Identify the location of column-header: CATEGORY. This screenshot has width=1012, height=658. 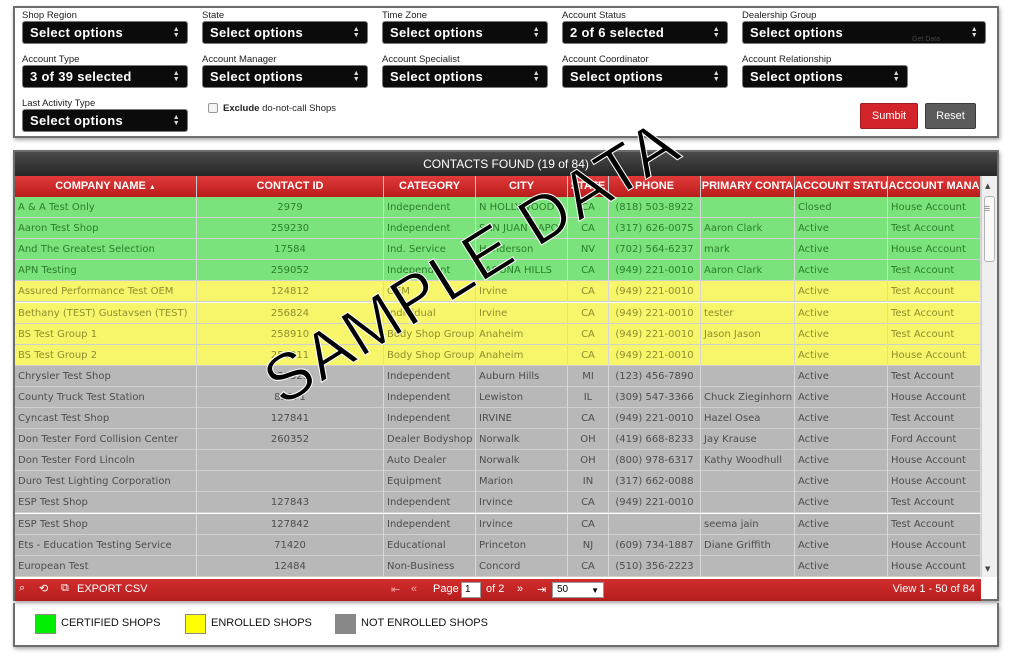
(430, 186).